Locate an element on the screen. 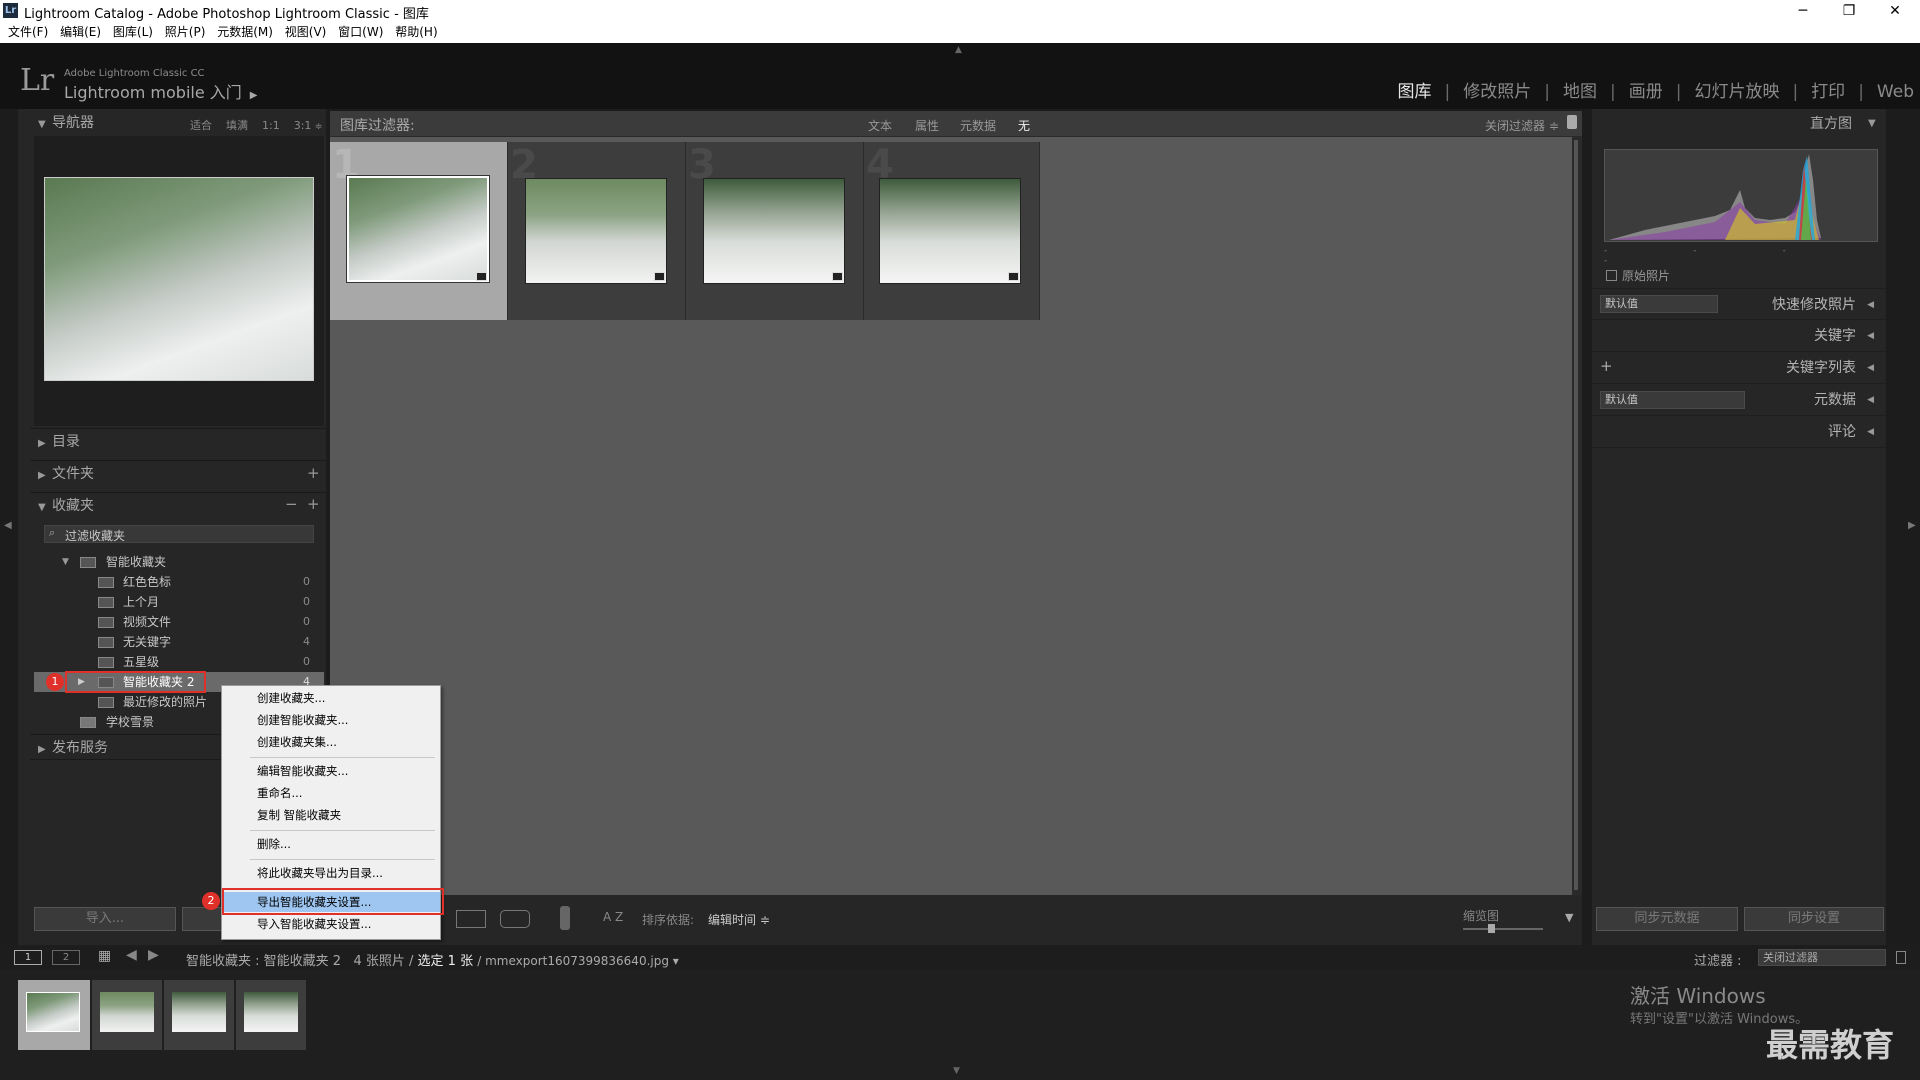 The width and height of the screenshot is (1920, 1080). forward-arrow-icon: ▶ is located at coordinates (153, 955).